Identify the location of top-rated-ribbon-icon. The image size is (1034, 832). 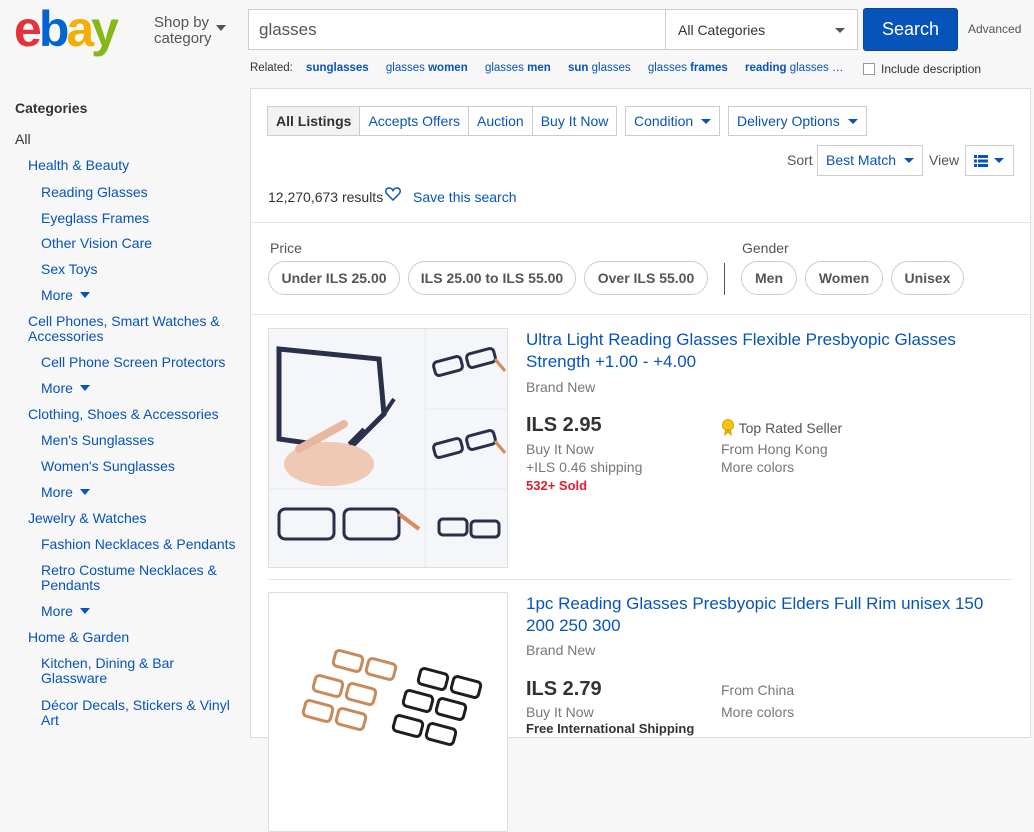
(728, 427).